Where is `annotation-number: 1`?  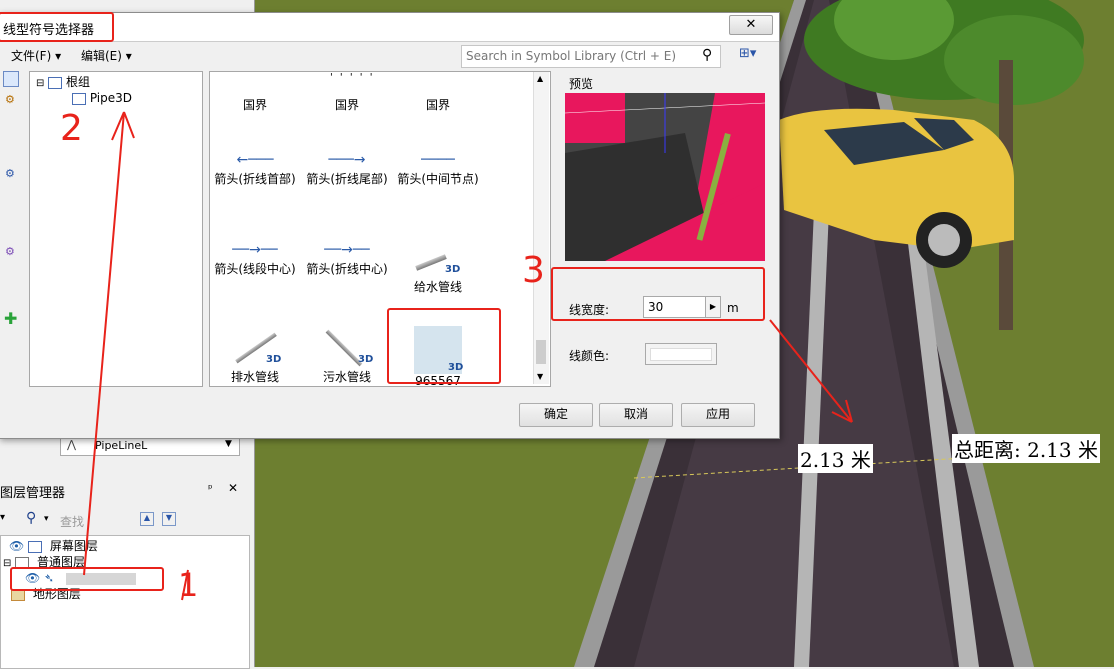
annotation-number: 1 is located at coordinates (188, 585).